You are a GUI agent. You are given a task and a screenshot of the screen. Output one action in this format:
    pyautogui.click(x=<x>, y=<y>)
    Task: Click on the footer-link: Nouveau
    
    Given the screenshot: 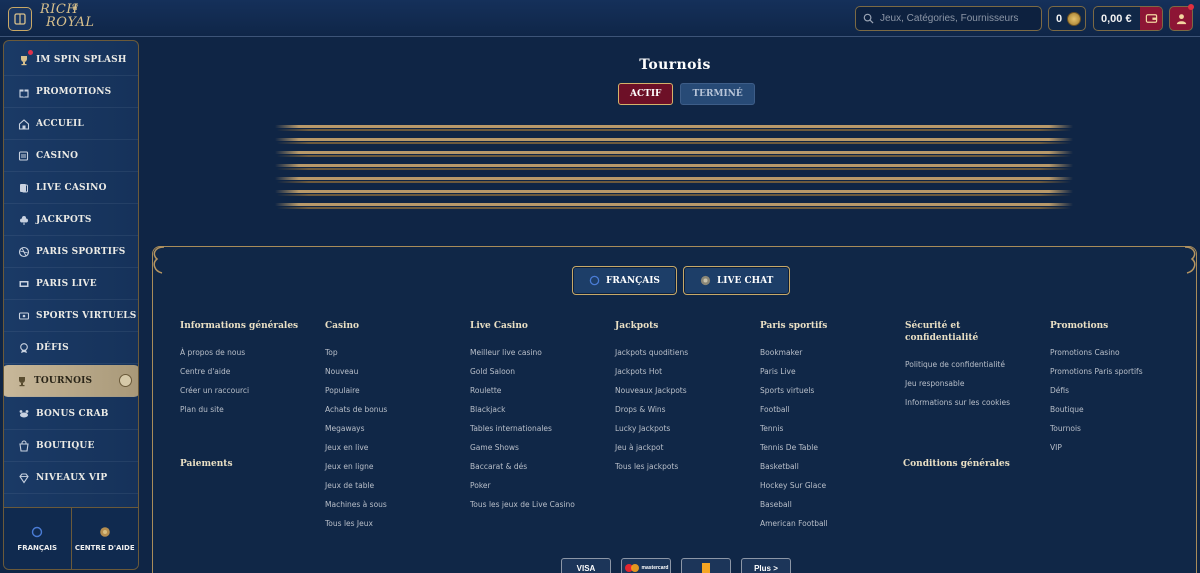 What is the action you would take?
    pyautogui.click(x=397, y=371)
    